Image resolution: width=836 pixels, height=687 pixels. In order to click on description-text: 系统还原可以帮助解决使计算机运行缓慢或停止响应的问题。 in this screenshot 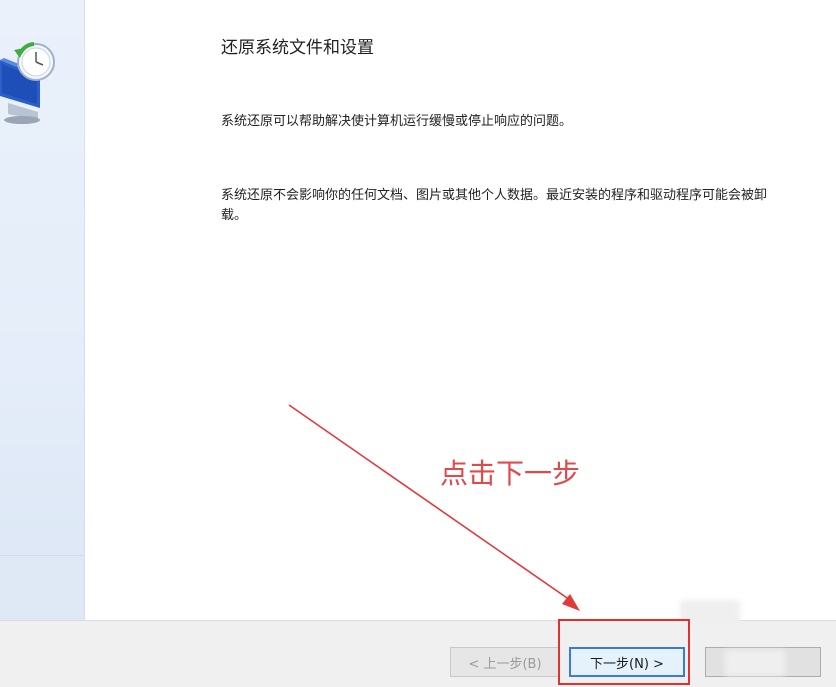, I will do `click(397, 121)`.